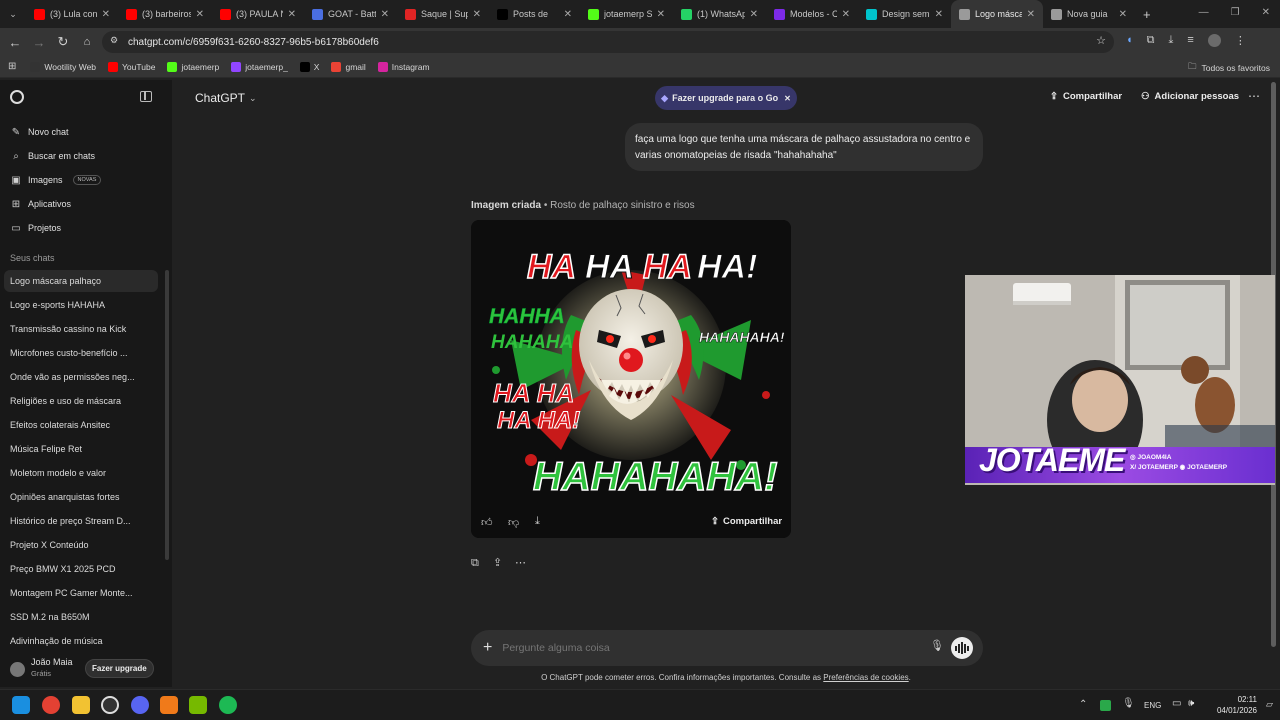 This screenshot has height=720, width=1280. Describe the element at coordinates (487, 648) in the screenshot. I see `add-attachment-icon: +` at that location.